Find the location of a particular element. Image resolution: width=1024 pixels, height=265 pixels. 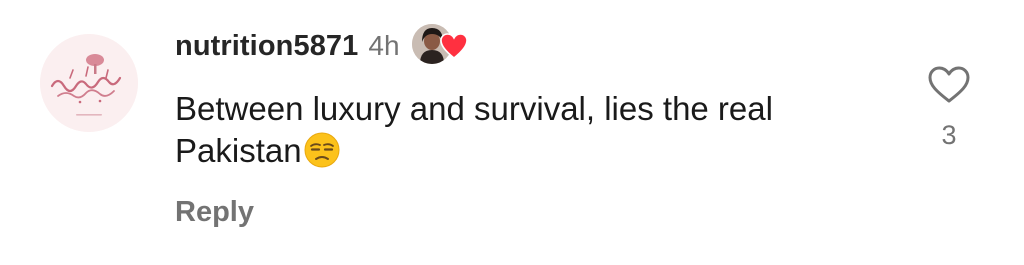

comment-header: nutrition5871 4h is located at coordinates (535, 46).